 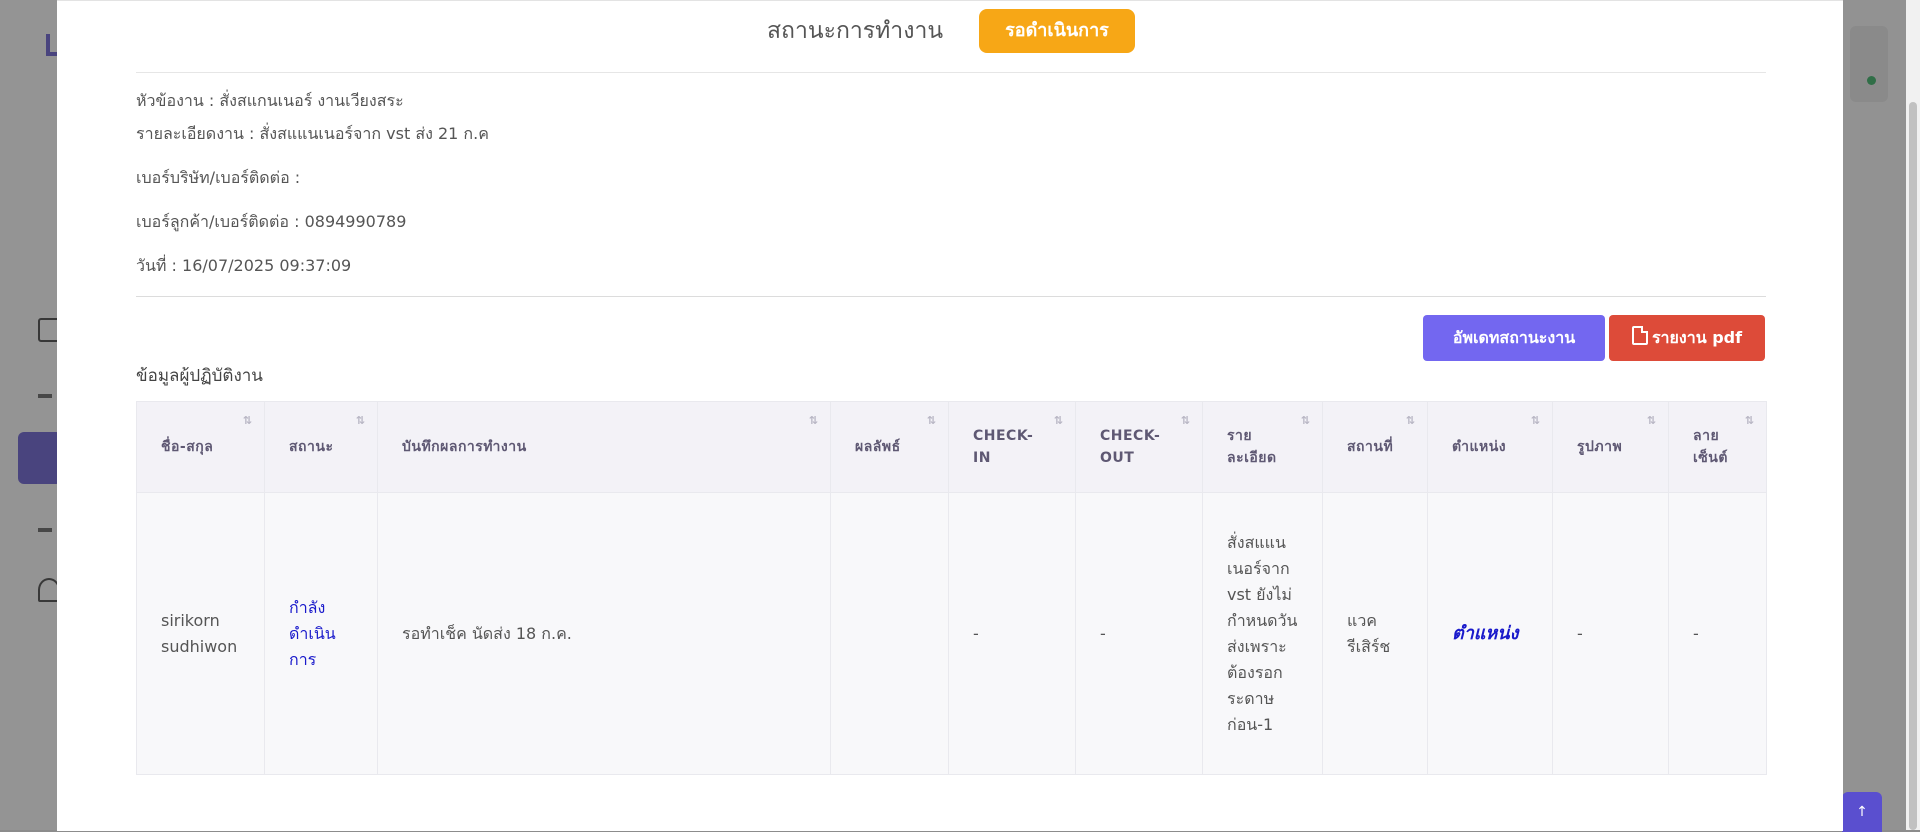 I want to click on date-label: วันที่ :, so click(x=156, y=265).